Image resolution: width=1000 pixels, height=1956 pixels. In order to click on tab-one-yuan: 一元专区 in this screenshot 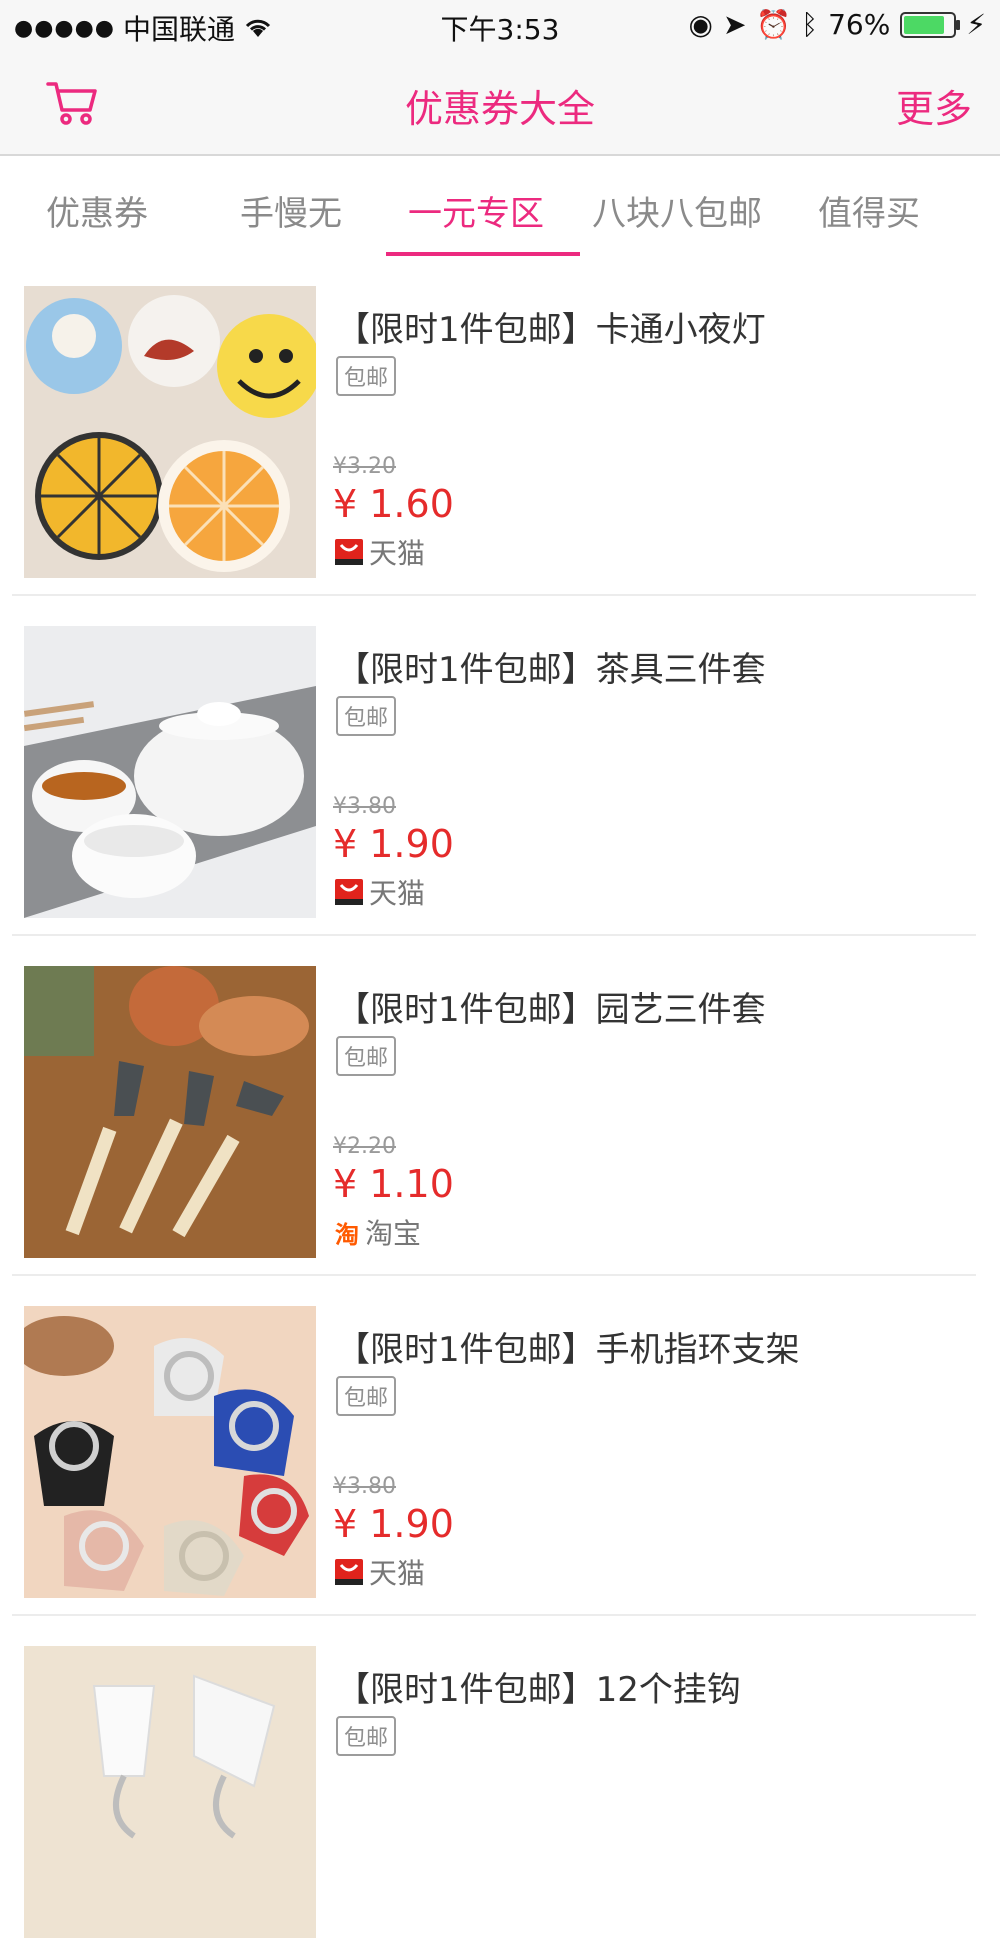, I will do `click(476, 210)`.